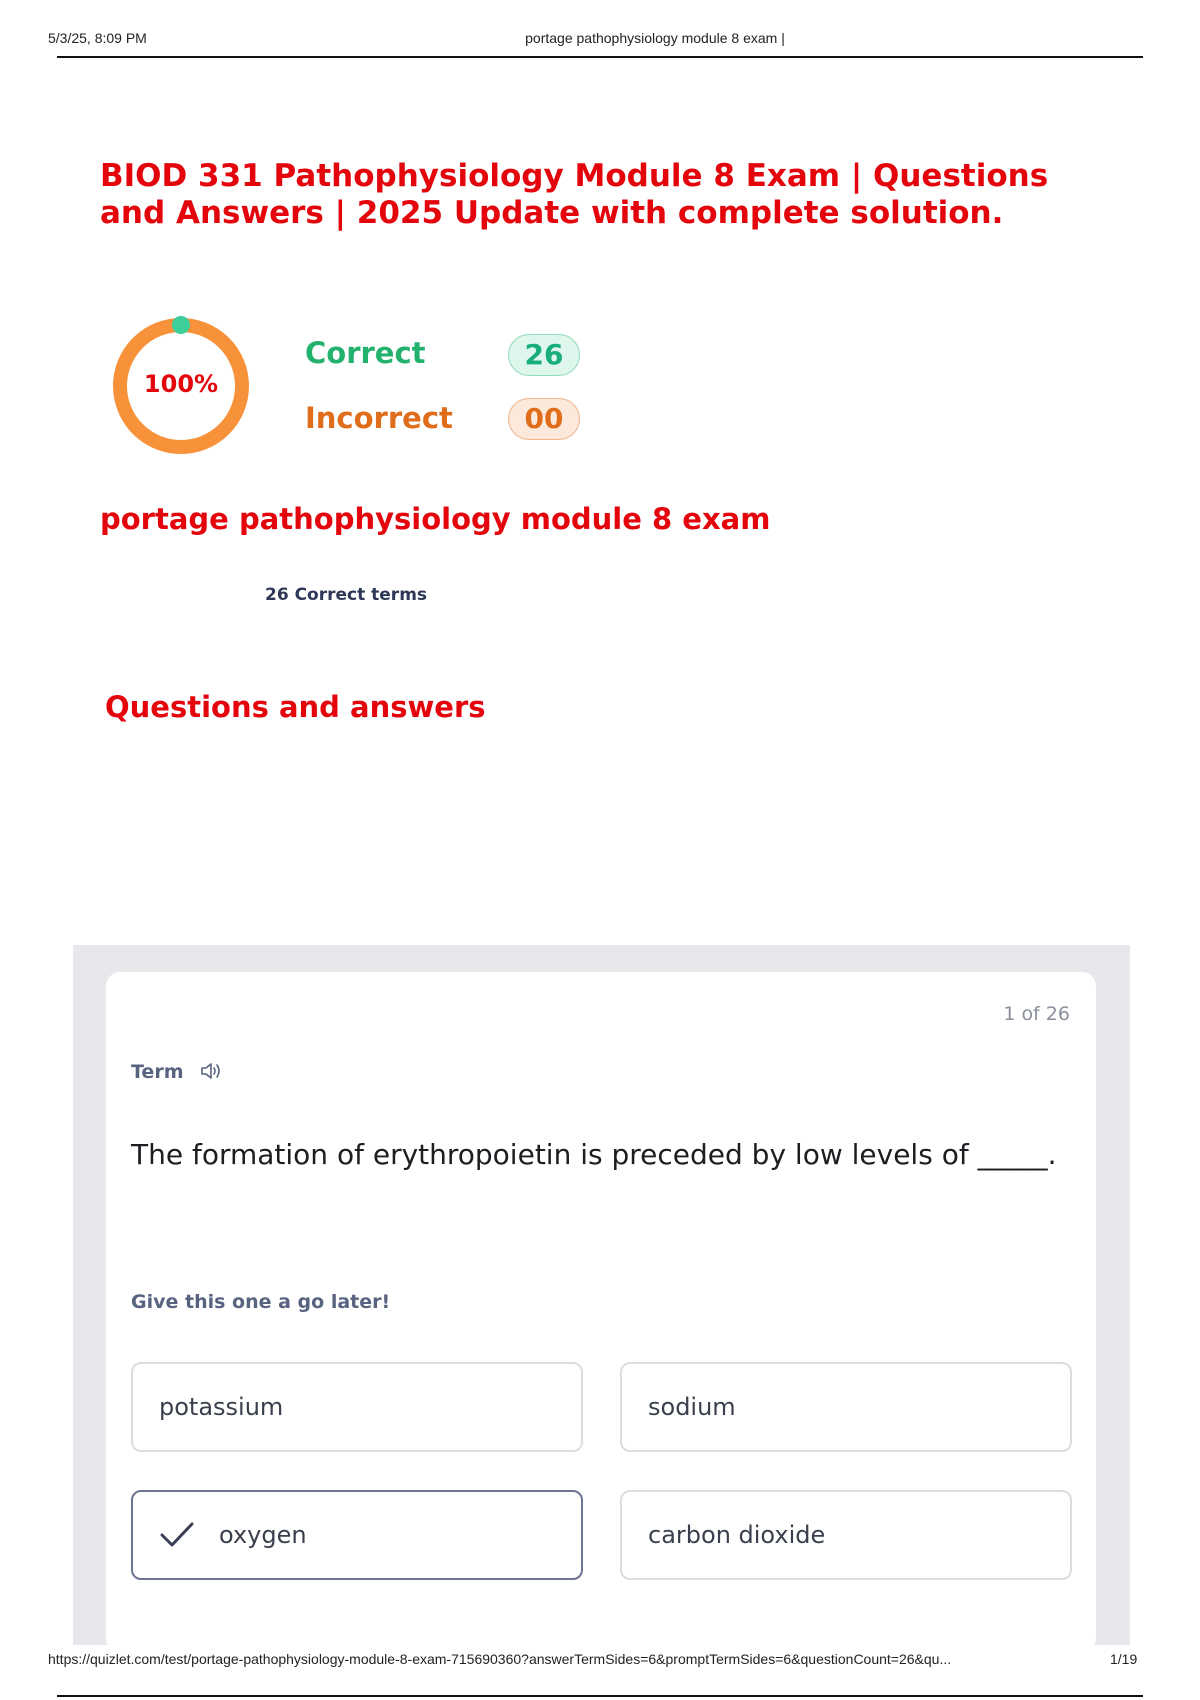 The height and width of the screenshot is (1700, 1200). What do you see at coordinates (544, 355) in the screenshot?
I see `correct-count-badge: 26` at bounding box center [544, 355].